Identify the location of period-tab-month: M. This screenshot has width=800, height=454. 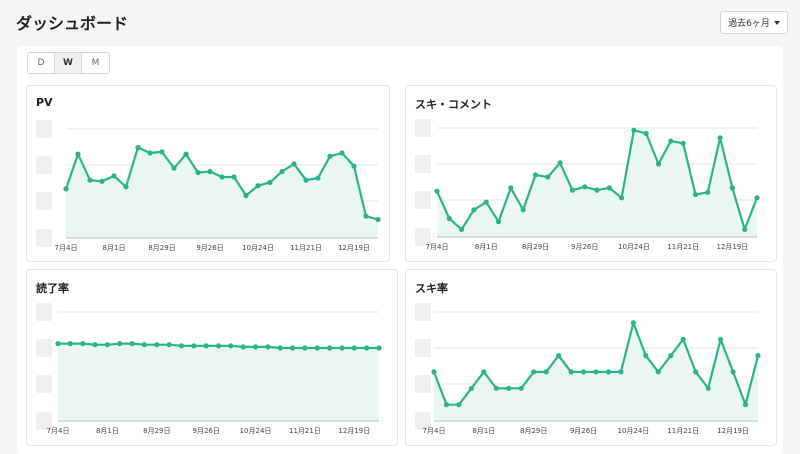
(95, 63).